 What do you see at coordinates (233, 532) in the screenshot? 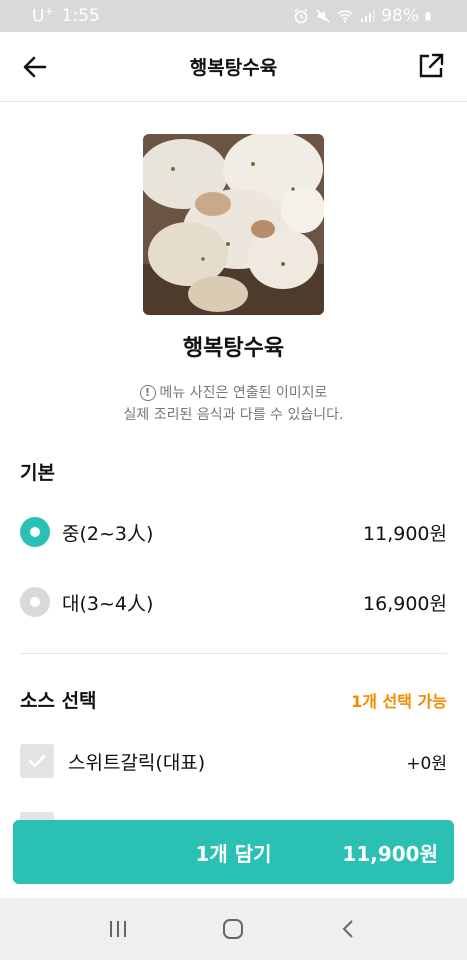
I see `size-option-medium: 중(2~3人) 11,900원` at bounding box center [233, 532].